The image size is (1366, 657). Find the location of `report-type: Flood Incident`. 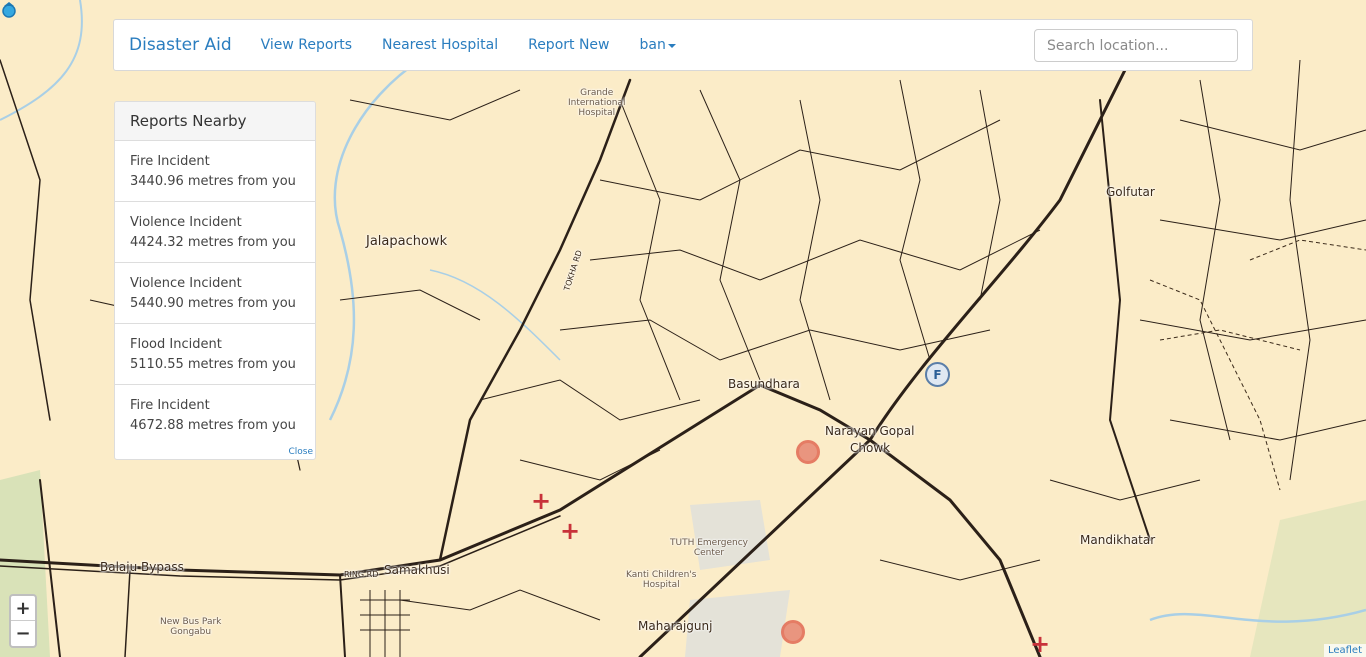

report-type: Flood Incident is located at coordinates (176, 344).